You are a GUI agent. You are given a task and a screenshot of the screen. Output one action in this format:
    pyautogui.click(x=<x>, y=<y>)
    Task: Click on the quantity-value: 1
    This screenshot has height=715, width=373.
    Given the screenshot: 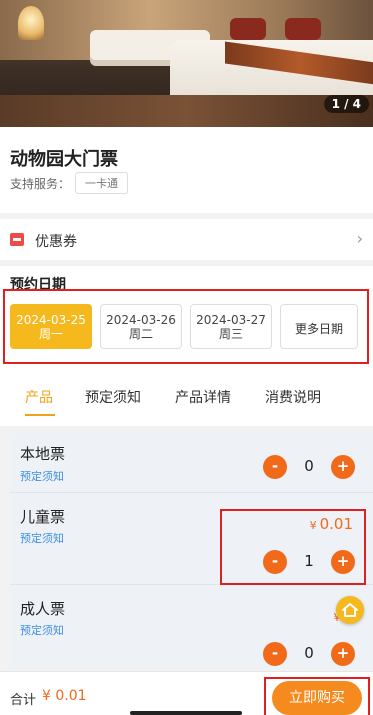 What is the action you would take?
    pyautogui.click(x=309, y=561)
    